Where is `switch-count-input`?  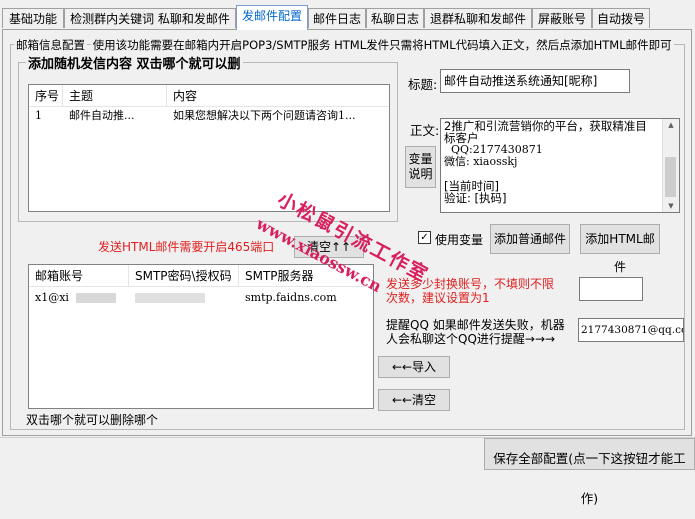
switch-count-input is located at coordinates (611, 289).